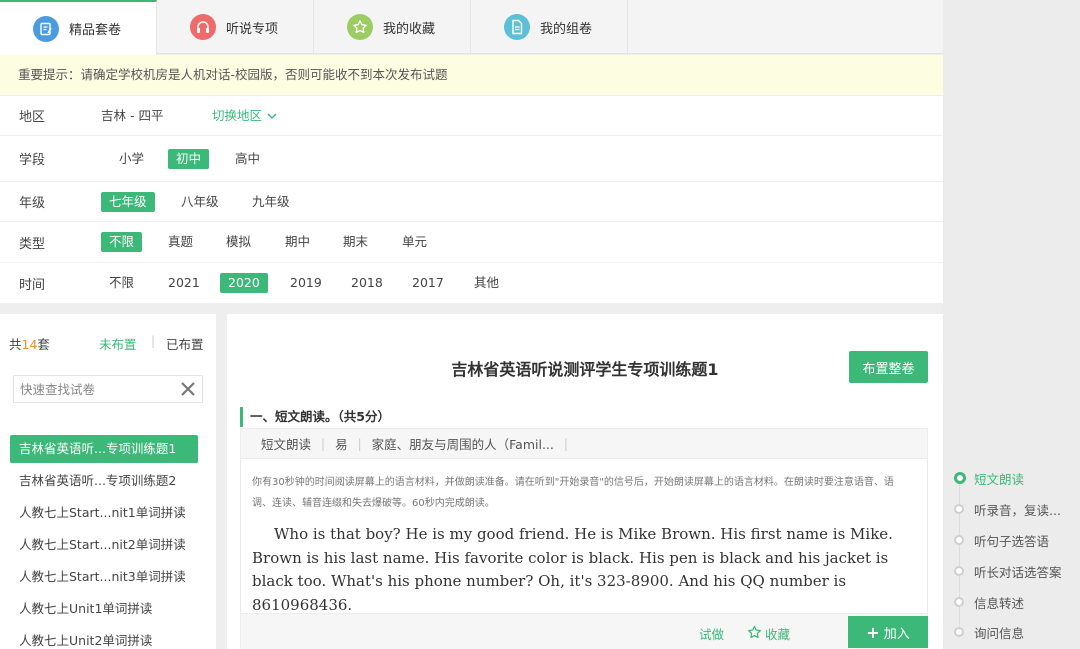  Describe the element at coordinates (584, 631) in the screenshot. I see `question-actions: 试做 收藏 + 加入` at that location.